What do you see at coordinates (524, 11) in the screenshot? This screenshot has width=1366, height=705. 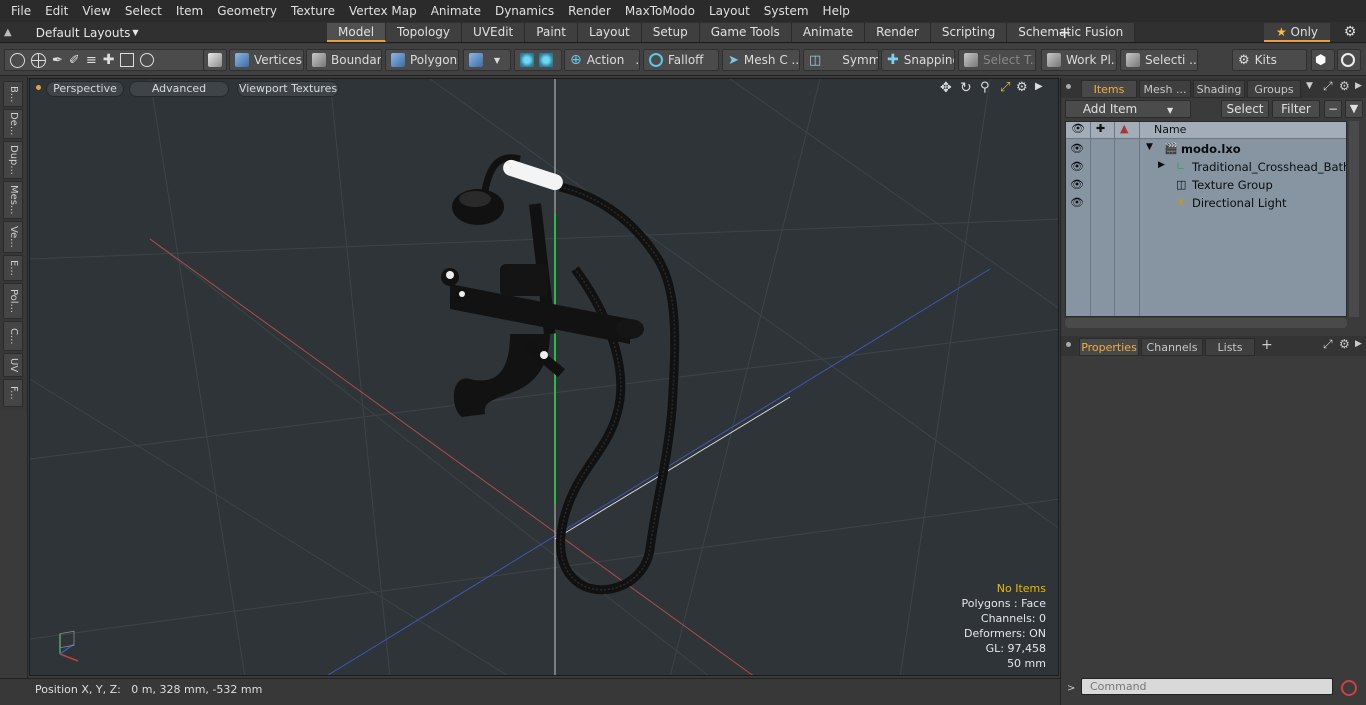 I see `menu-item-dynamics: Dynamics` at bounding box center [524, 11].